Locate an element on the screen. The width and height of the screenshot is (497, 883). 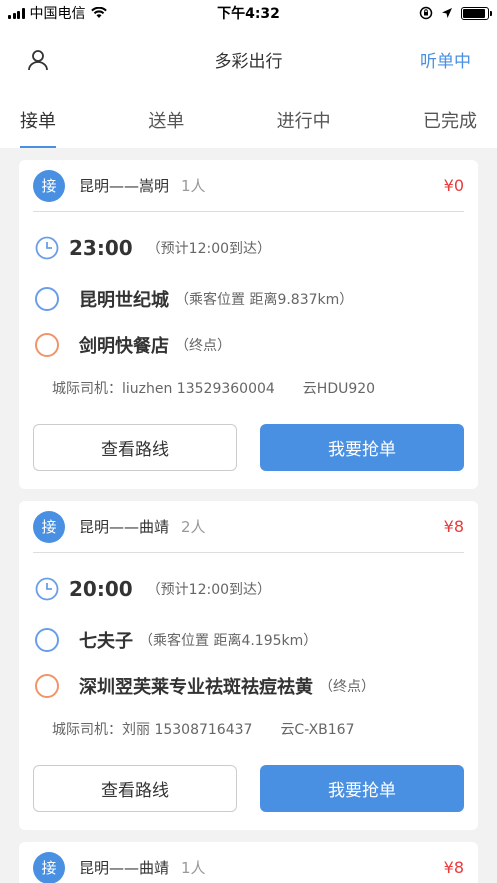
end-location-row: 剑明快餐店 （终点） is located at coordinates (248, 345).